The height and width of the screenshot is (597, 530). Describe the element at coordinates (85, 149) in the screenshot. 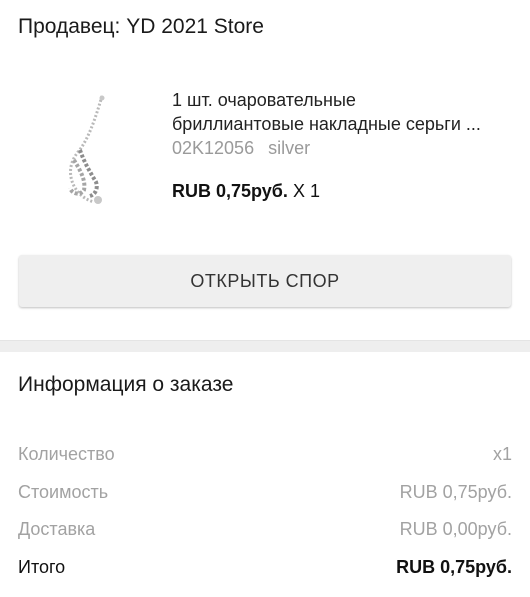

I see `earring-icon` at that location.